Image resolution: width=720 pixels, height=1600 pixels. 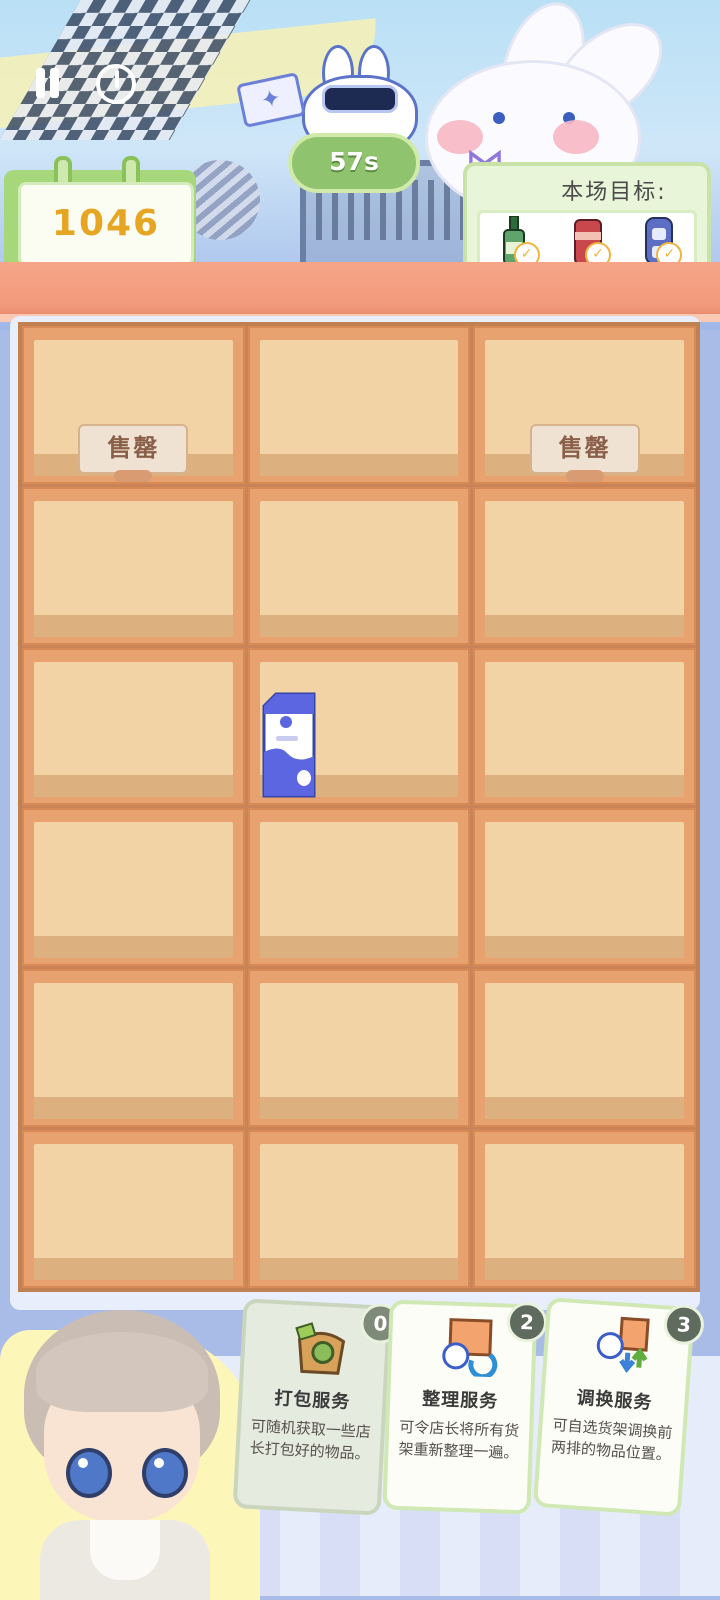 I want to click on package-bag-icon, so click(x=321, y=1346).